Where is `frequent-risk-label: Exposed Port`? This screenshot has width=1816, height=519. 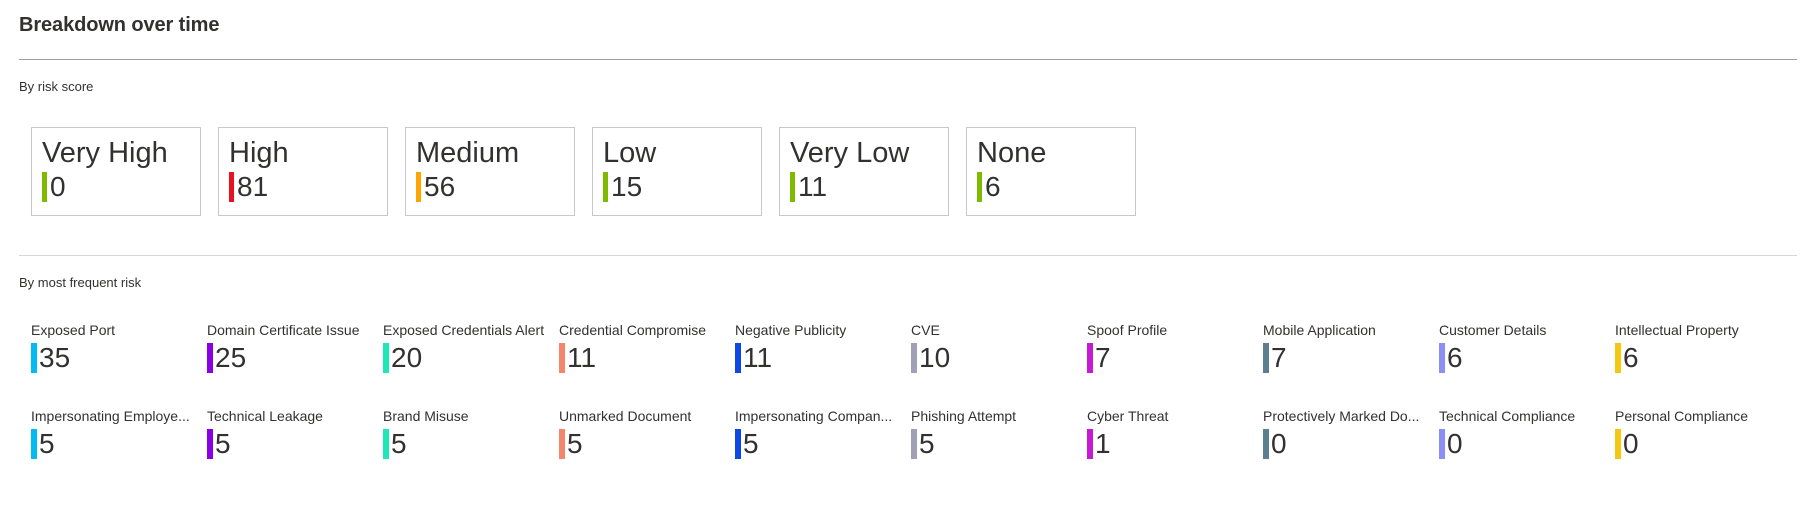 frequent-risk-label: Exposed Port is located at coordinates (73, 330).